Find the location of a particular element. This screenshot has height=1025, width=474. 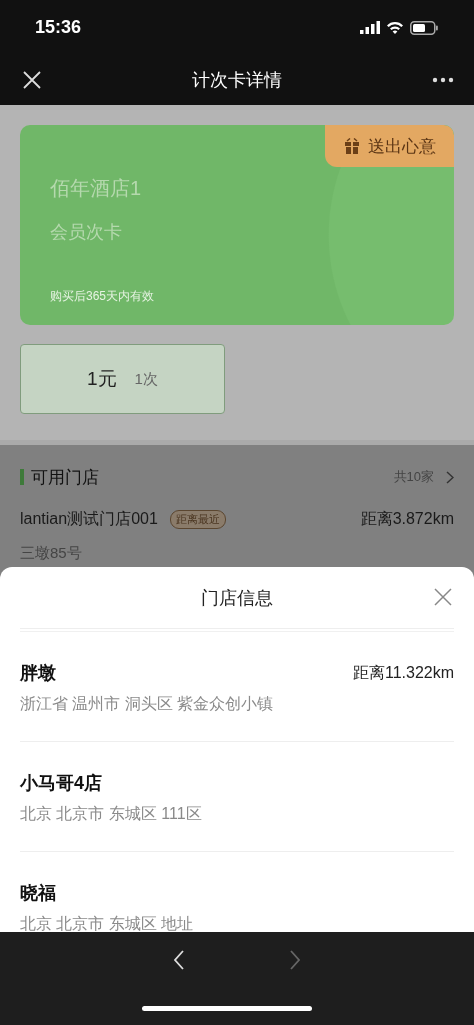

section-title: 可用门店 is located at coordinates (65, 477).